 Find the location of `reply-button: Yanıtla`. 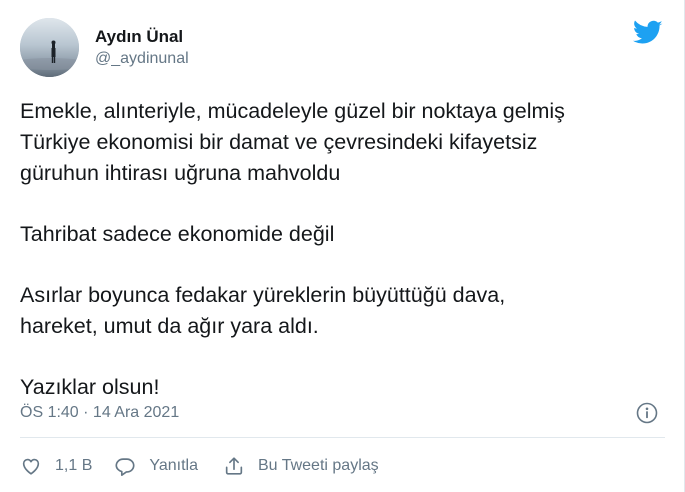

reply-button: Yanıtla is located at coordinates (156, 466).